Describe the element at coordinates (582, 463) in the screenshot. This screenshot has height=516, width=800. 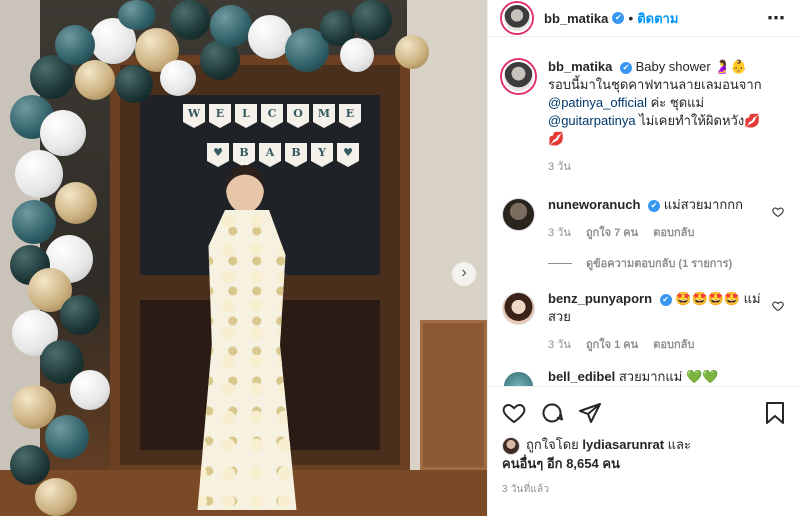
I see `likes-count: 8,654` at that location.